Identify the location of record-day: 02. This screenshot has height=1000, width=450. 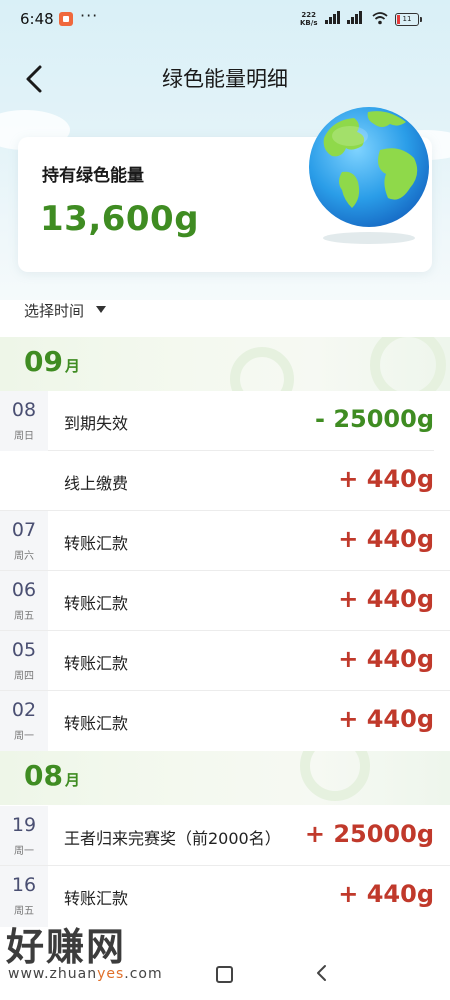
(24, 710).